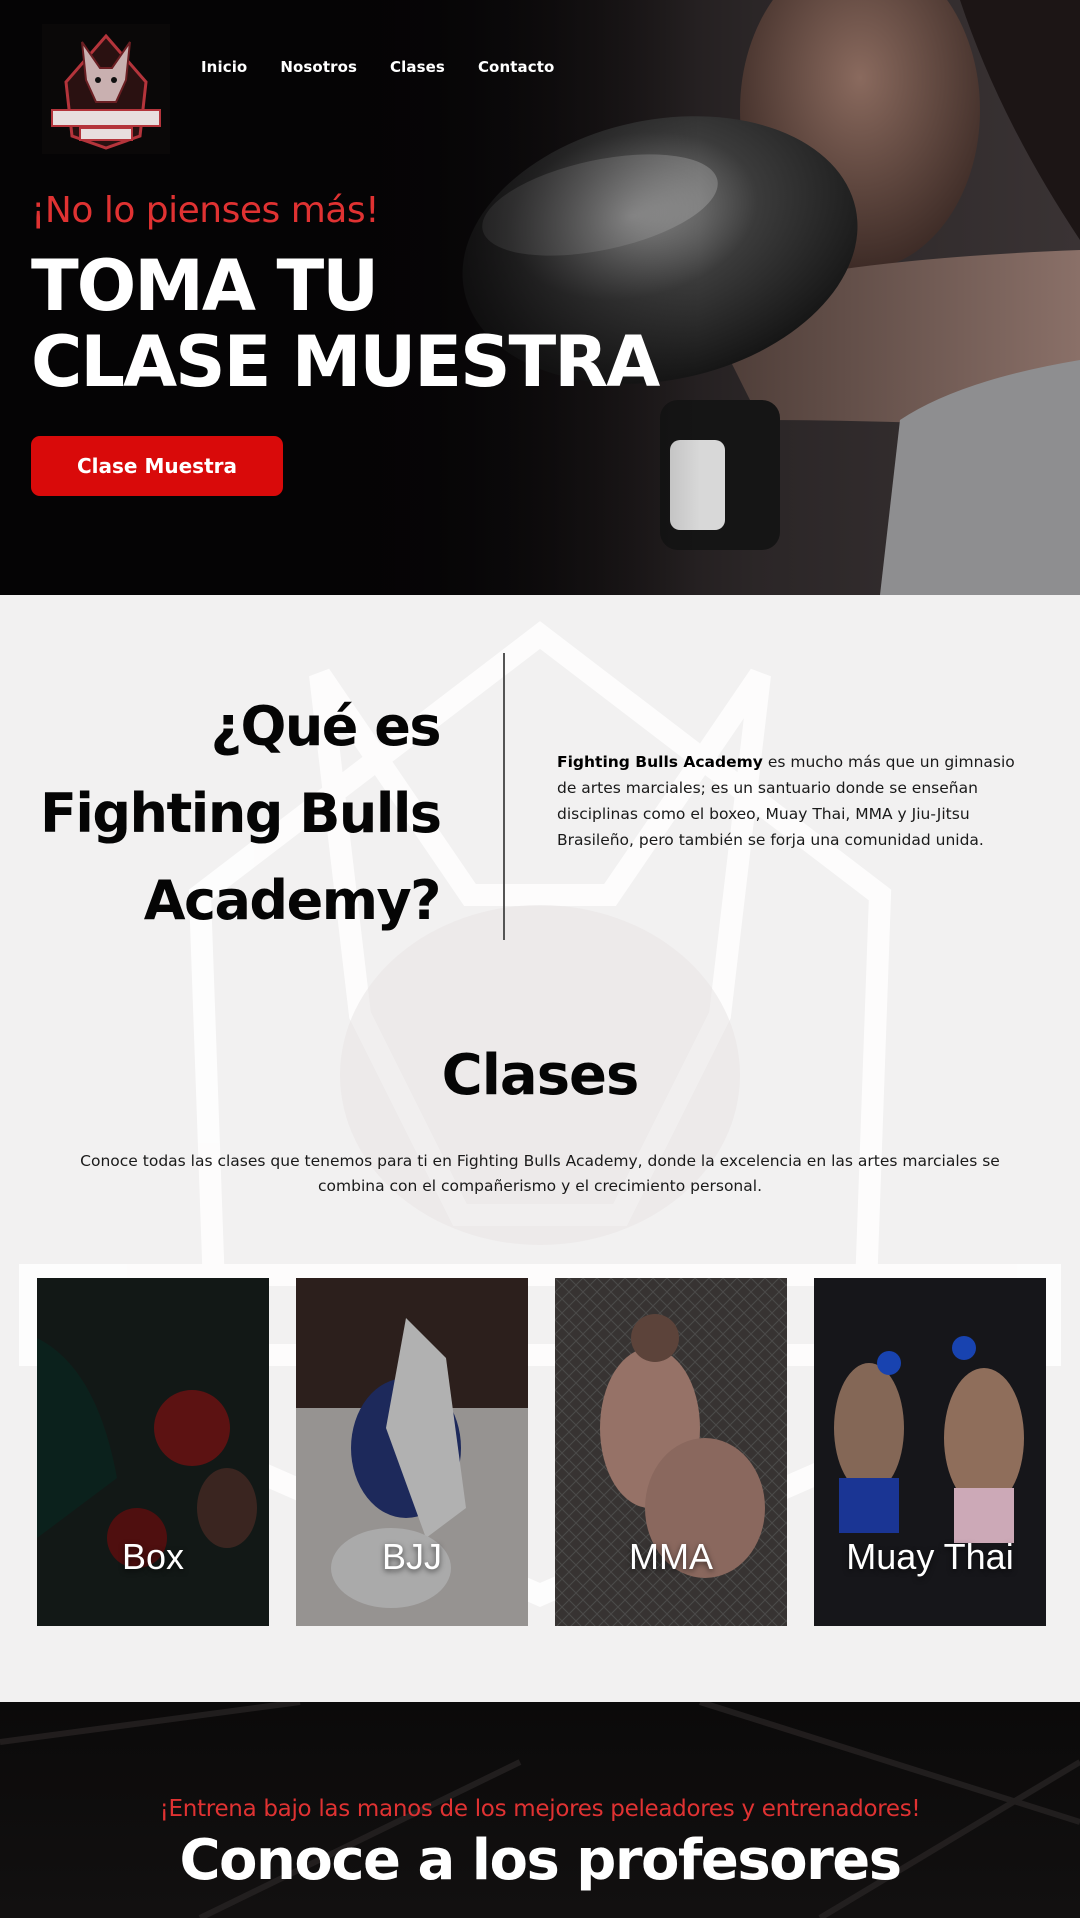  What do you see at coordinates (345, 362) in the screenshot?
I see `hero-title-line2: CLASE MUESTRA` at bounding box center [345, 362].